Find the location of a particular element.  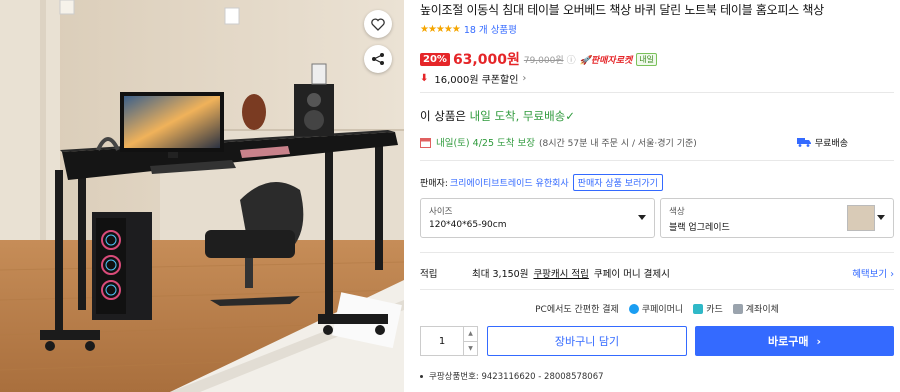

buy-now-label: 바로구매 is located at coordinates (788, 341).